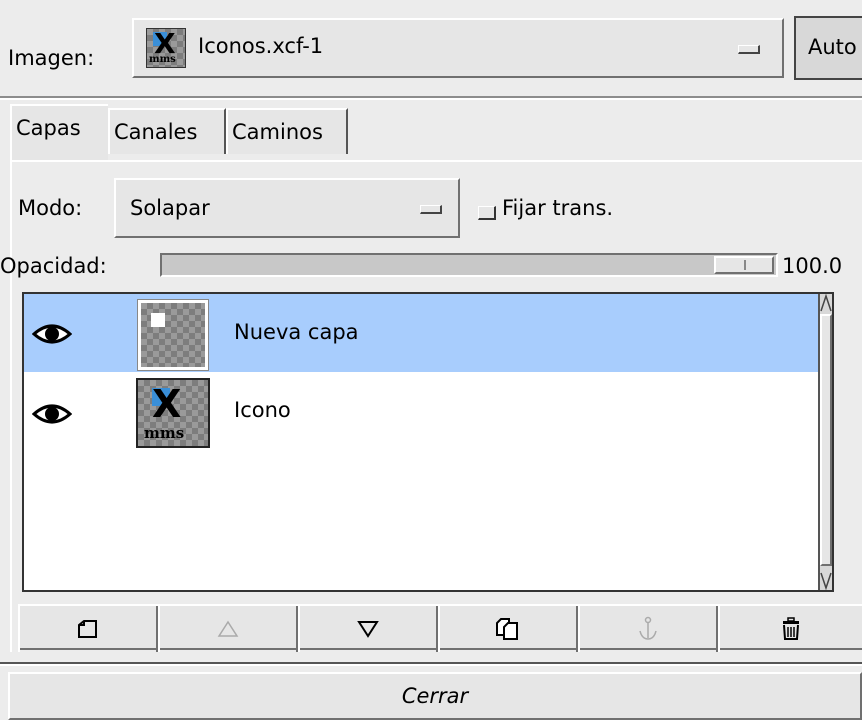 The width and height of the screenshot is (862, 720). Describe the element at coordinates (48, 128) in the screenshot. I see `tab-capas-label: Capas` at that location.